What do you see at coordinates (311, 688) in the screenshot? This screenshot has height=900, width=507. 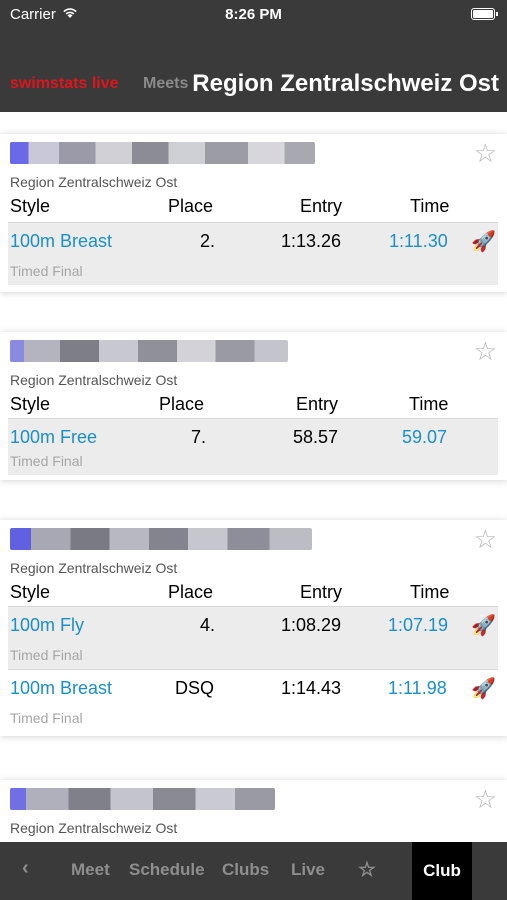 I see `result-entry: 1:14.43` at bounding box center [311, 688].